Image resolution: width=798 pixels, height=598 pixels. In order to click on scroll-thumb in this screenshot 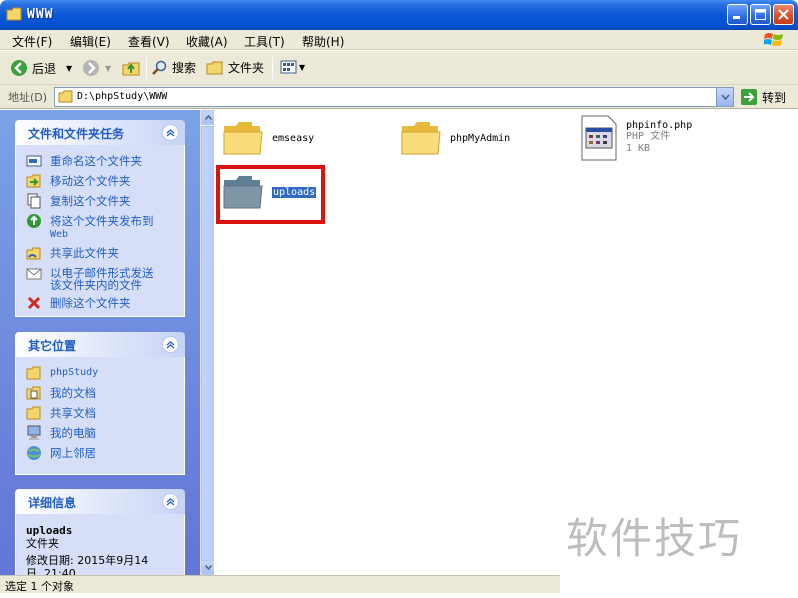, I will do `click(208, 344)`.